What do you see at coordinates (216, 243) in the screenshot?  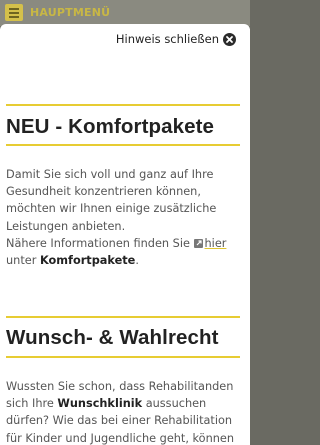 I see `komfortpakete-link-label: hier` at bounding box center [216, 243].